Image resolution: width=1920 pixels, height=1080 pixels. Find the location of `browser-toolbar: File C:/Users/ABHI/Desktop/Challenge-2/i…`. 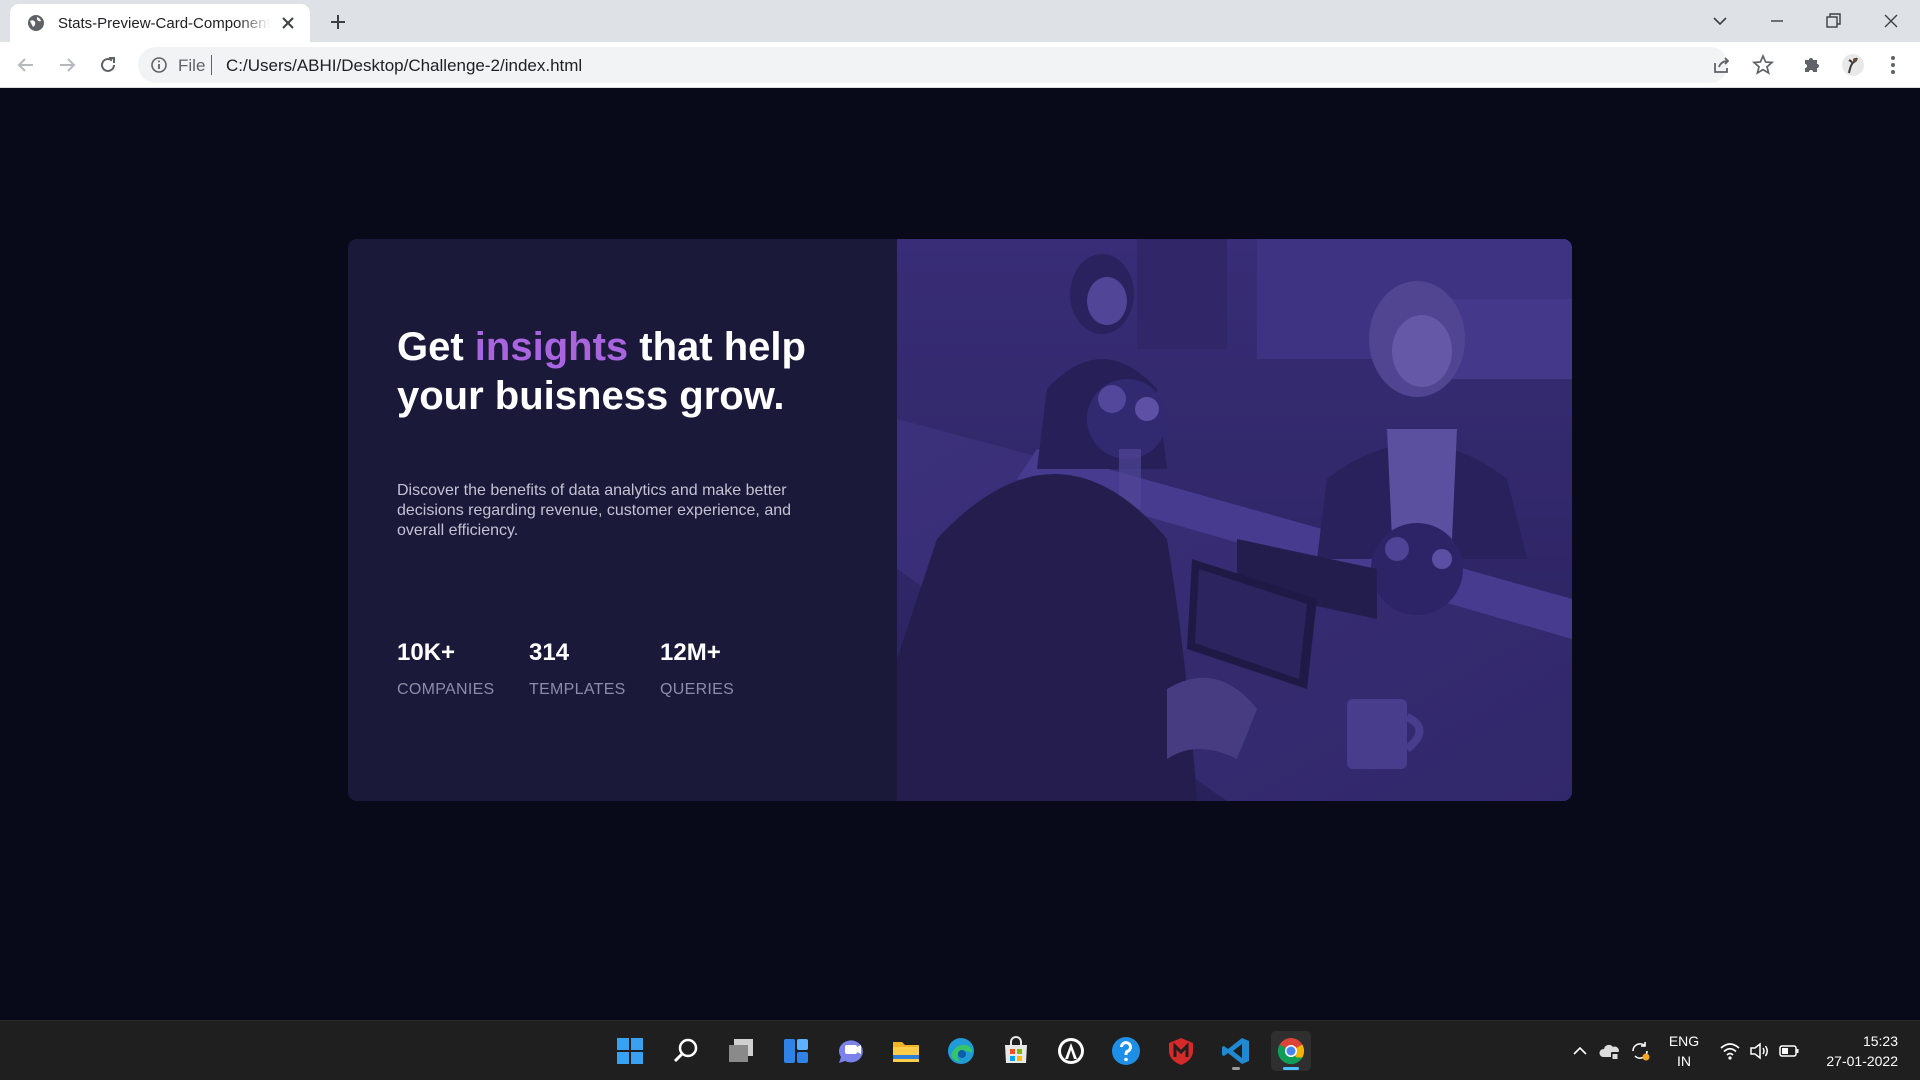

browser-toolbar: File C:/Users/ABHI/Desktop/Challenge-2/i… is located at coordinates (960, 65).